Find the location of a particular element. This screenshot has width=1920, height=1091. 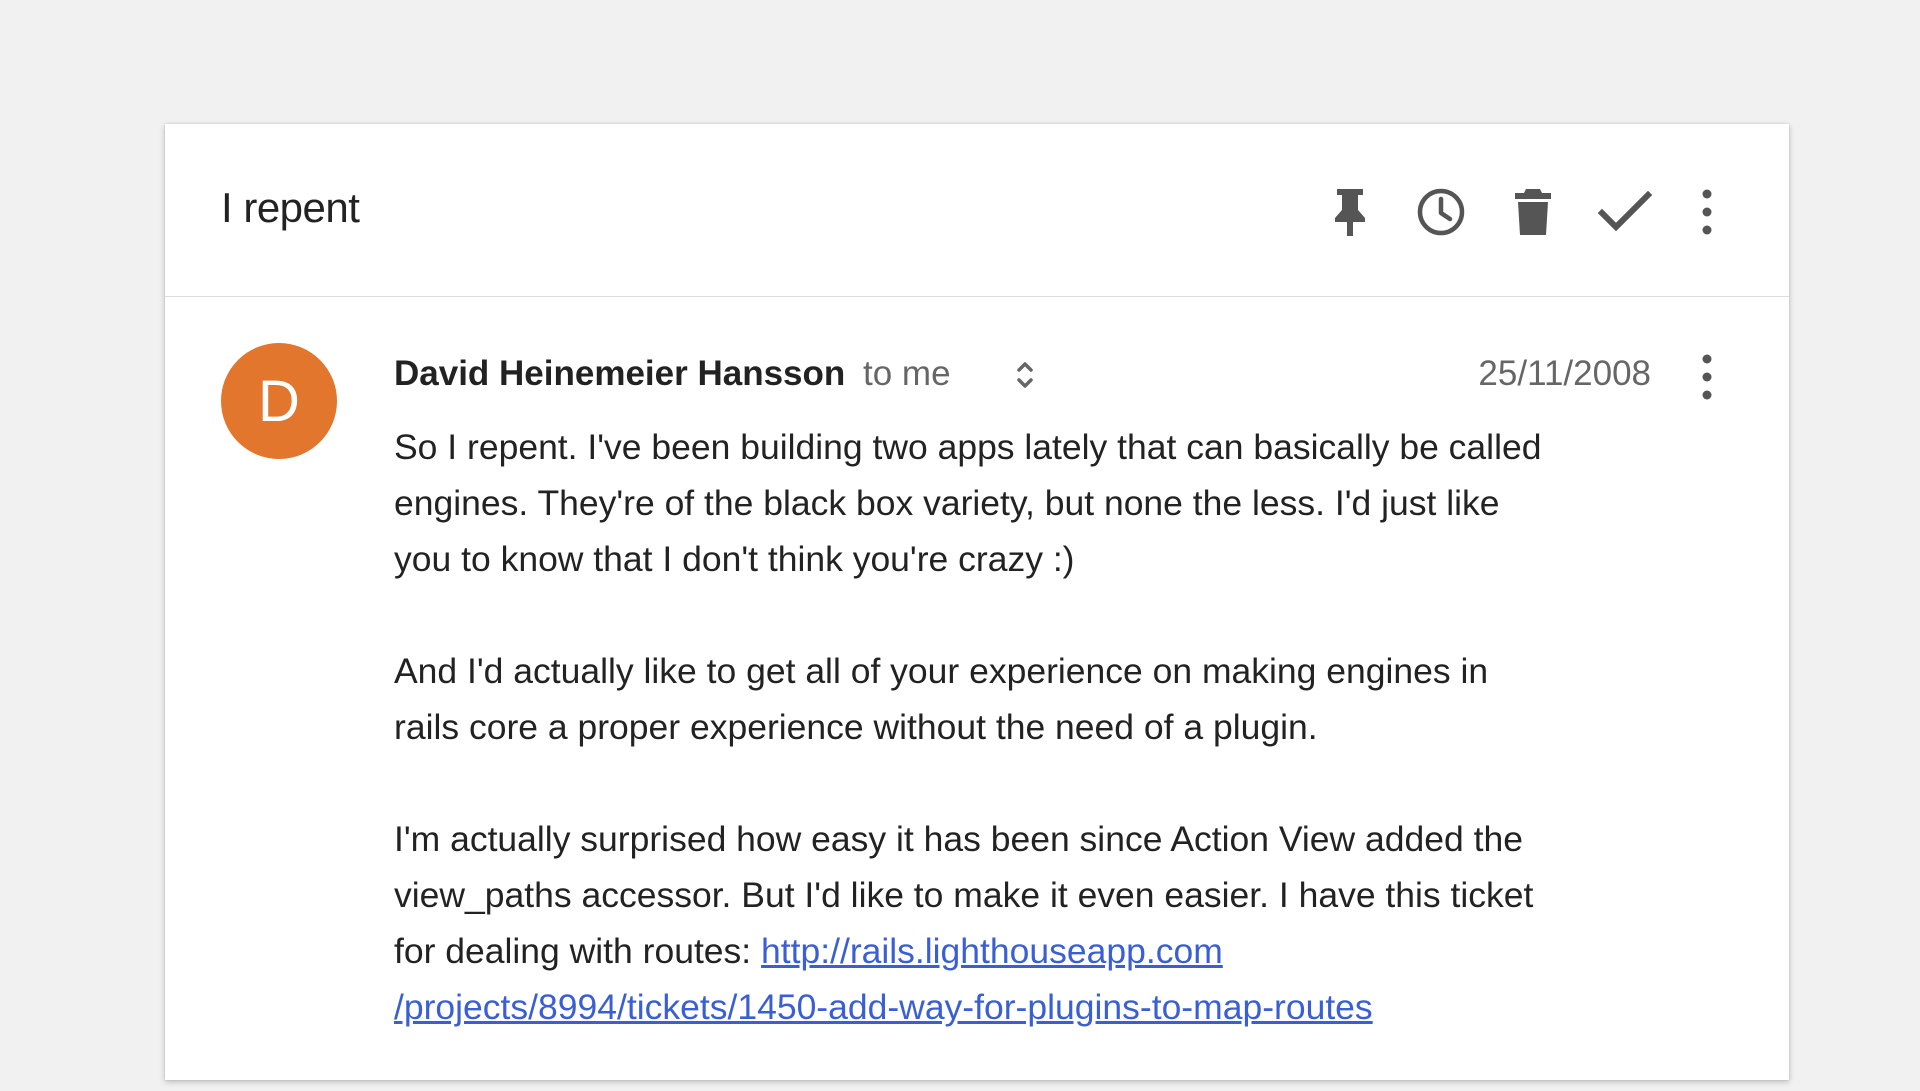

clock-icon is located at coordinates (1441, 212).